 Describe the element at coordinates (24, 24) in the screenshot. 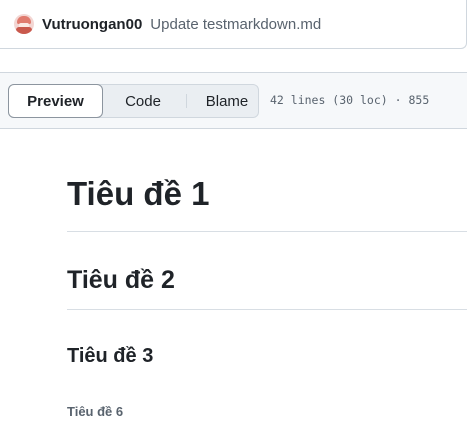

I see `avatar` at that location.